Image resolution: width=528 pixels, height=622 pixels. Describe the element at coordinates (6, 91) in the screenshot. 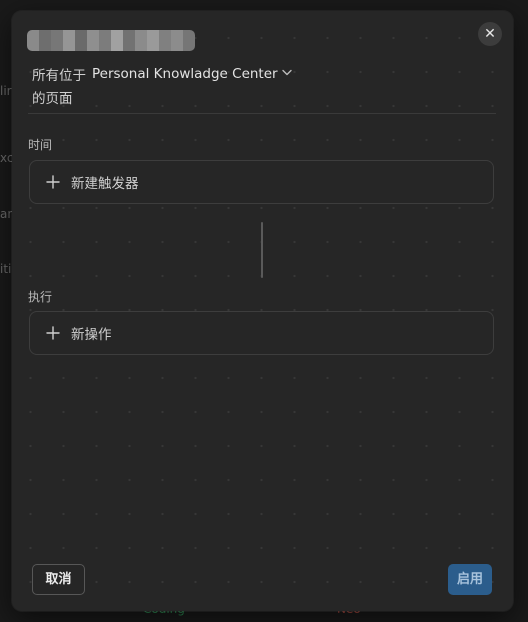

I see `background-text-fragment: lir` at that location.